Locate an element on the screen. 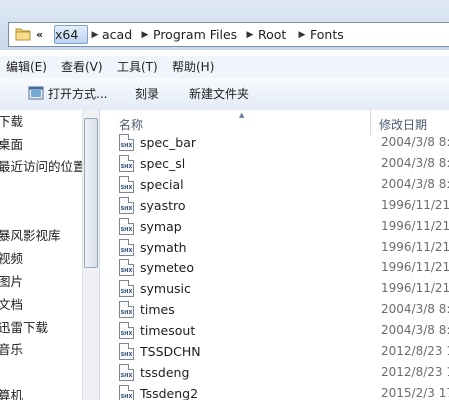 This screenshot has height=400, width=449. nav-scrollbar-thumb is located at coordinates (91, 193).